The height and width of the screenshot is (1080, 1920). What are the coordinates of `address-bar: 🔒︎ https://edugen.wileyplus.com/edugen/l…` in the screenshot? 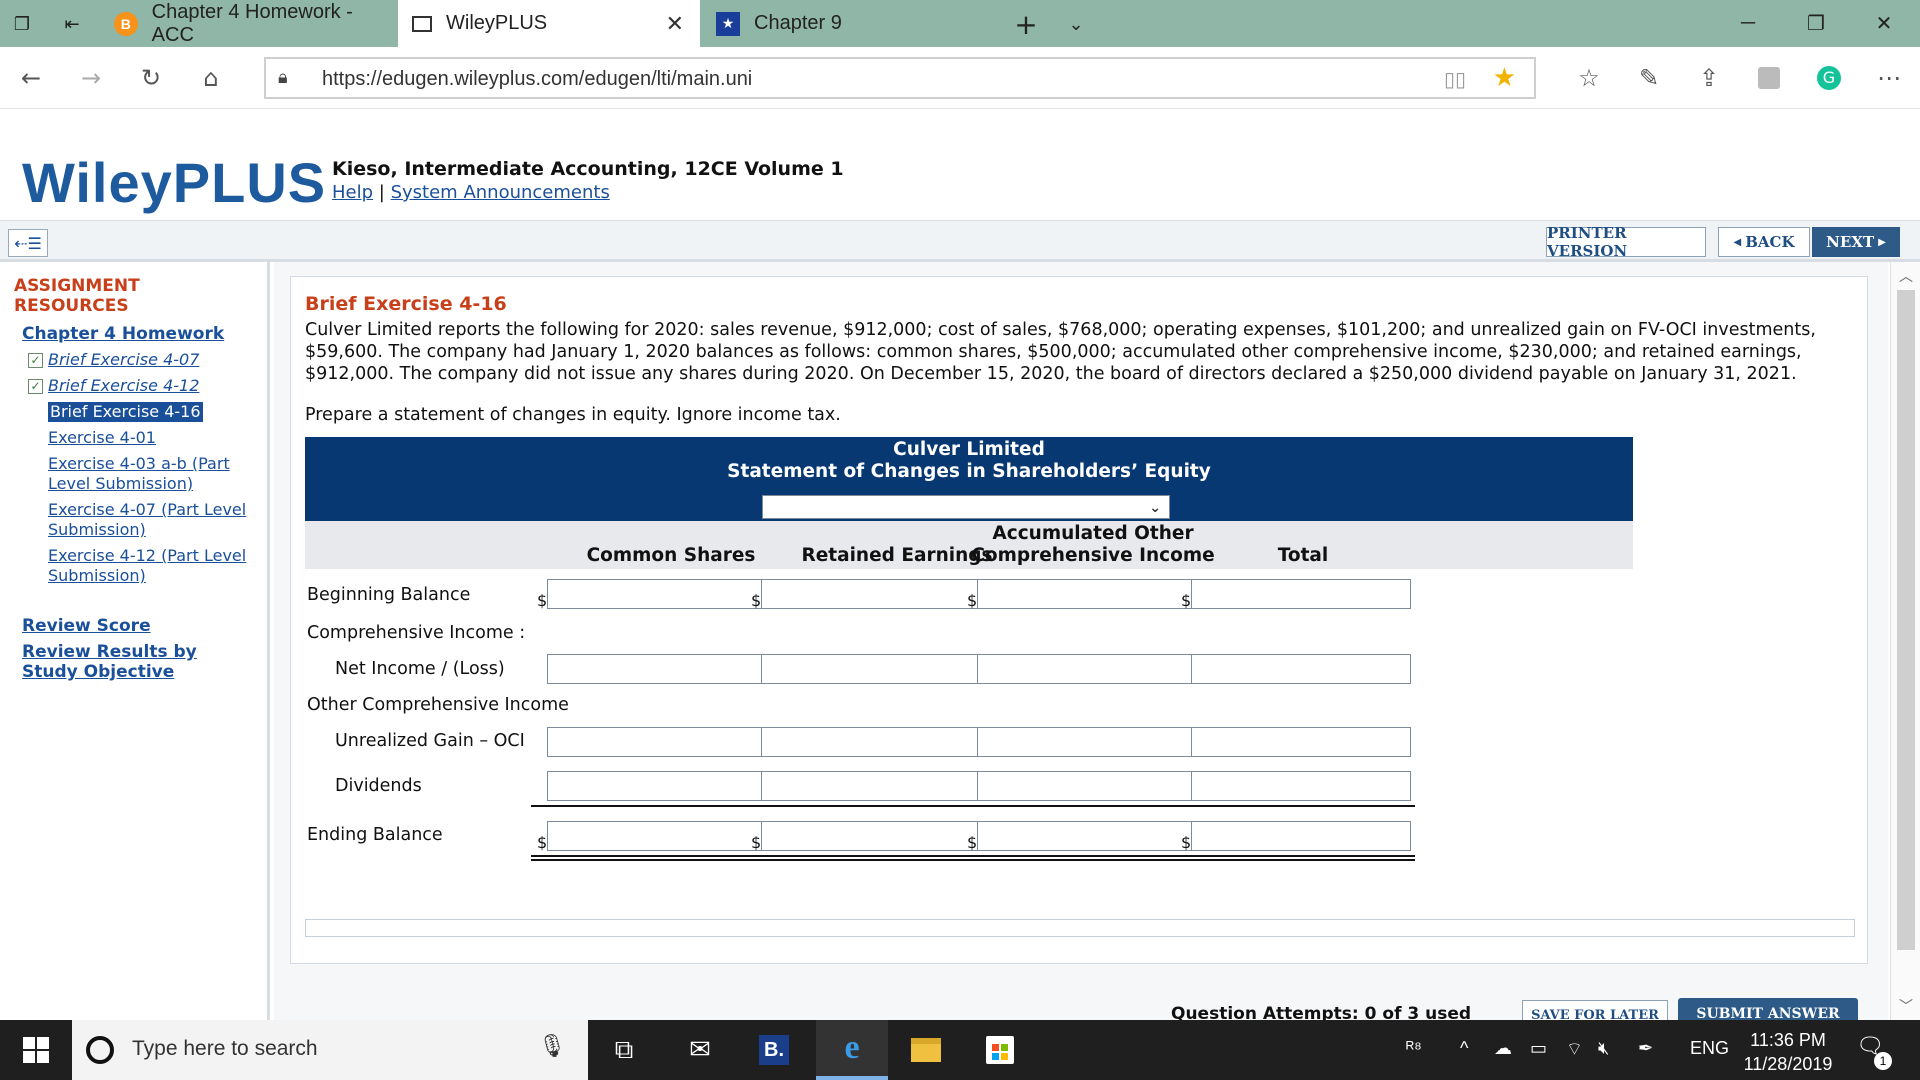 It's located at (900, 78).